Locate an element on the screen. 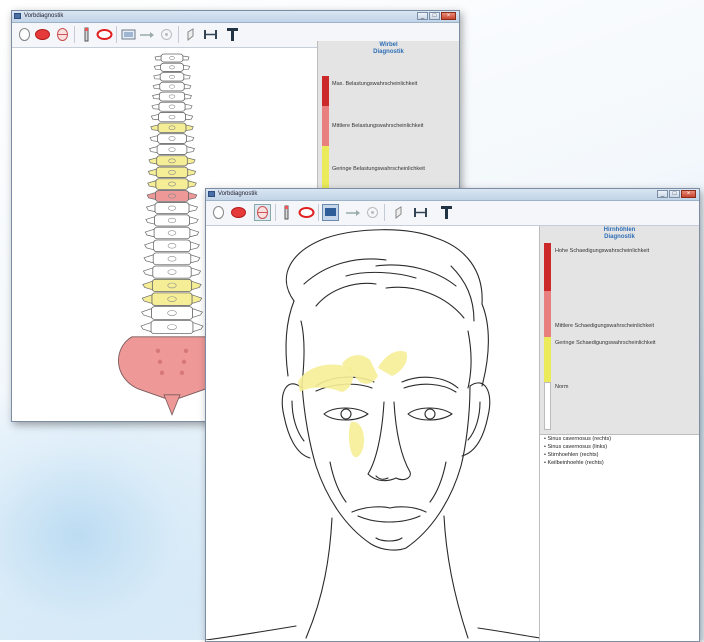 The width and height of the screenshot is (704, 642). legend-label-high: Max. Belastungswahrscheinlichkeit is located at coordinates (375, 84).